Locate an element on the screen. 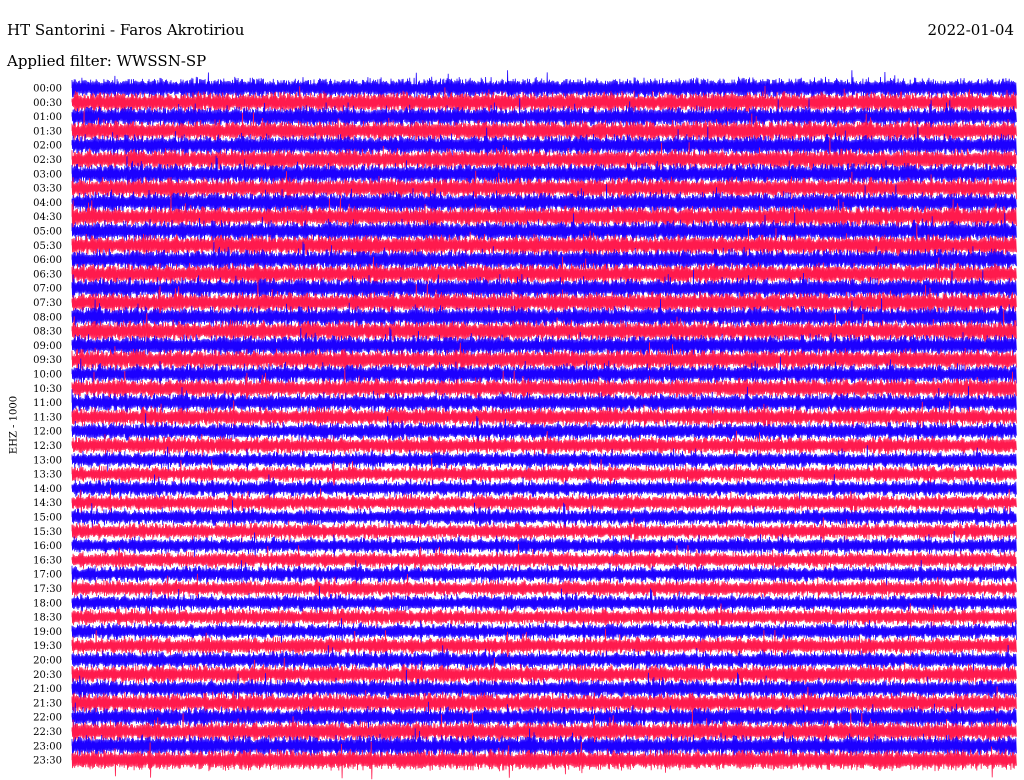  time-tick-label: 14:30 is located at coordinates (47, 503).